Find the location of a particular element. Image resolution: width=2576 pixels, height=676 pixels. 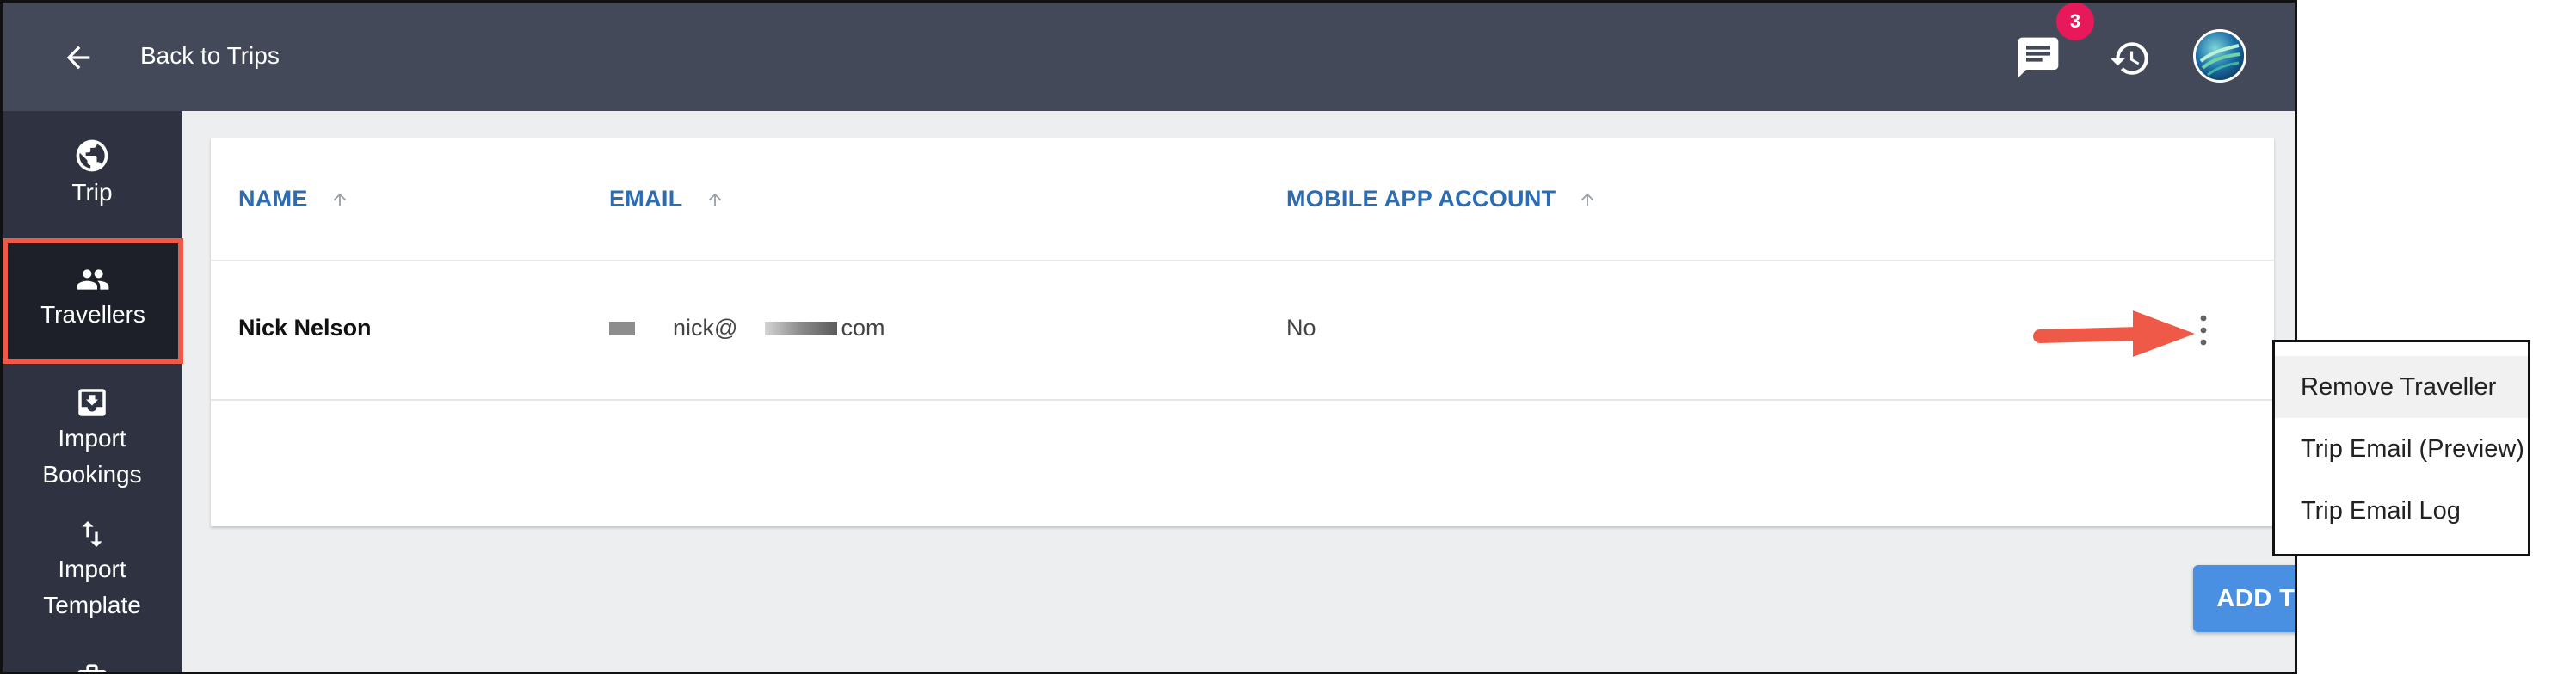

chat-icon is located at coordinates (2038, 58).